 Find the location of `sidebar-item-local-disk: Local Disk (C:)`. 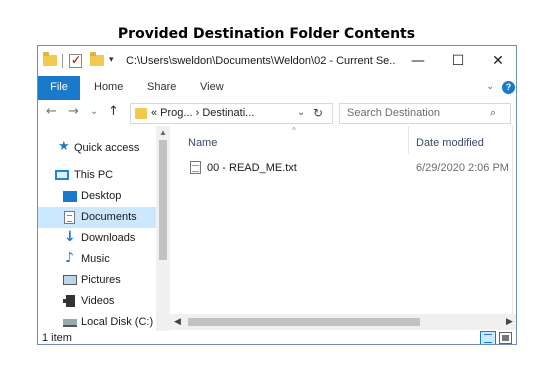

sidebar-item-local-disk: Local Disk (C:) is located at coordinates (97, 321).